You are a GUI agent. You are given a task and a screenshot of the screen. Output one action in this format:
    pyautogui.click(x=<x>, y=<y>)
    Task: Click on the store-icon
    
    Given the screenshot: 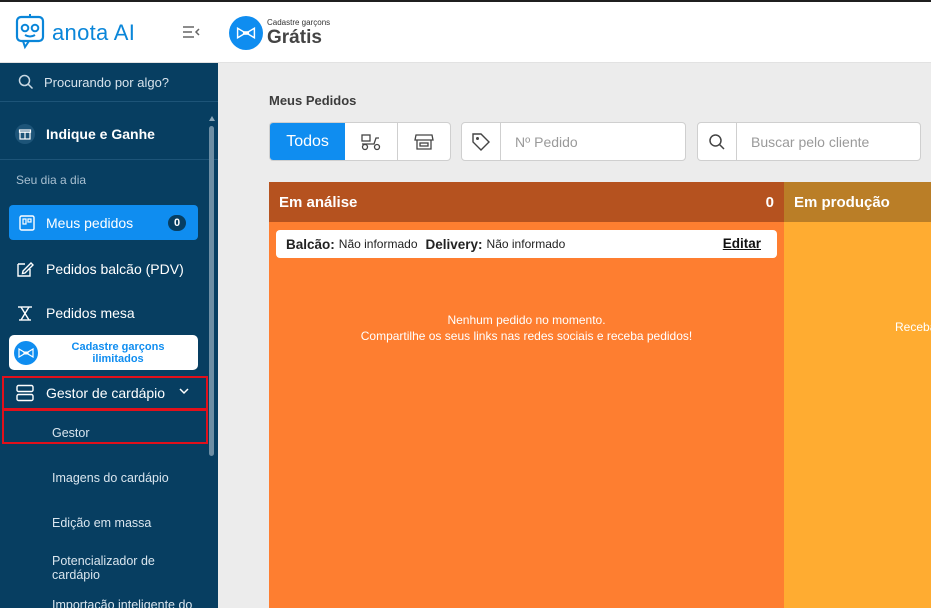 What is the action you would take?
    pyautogui.click(x=423, y=141)
    